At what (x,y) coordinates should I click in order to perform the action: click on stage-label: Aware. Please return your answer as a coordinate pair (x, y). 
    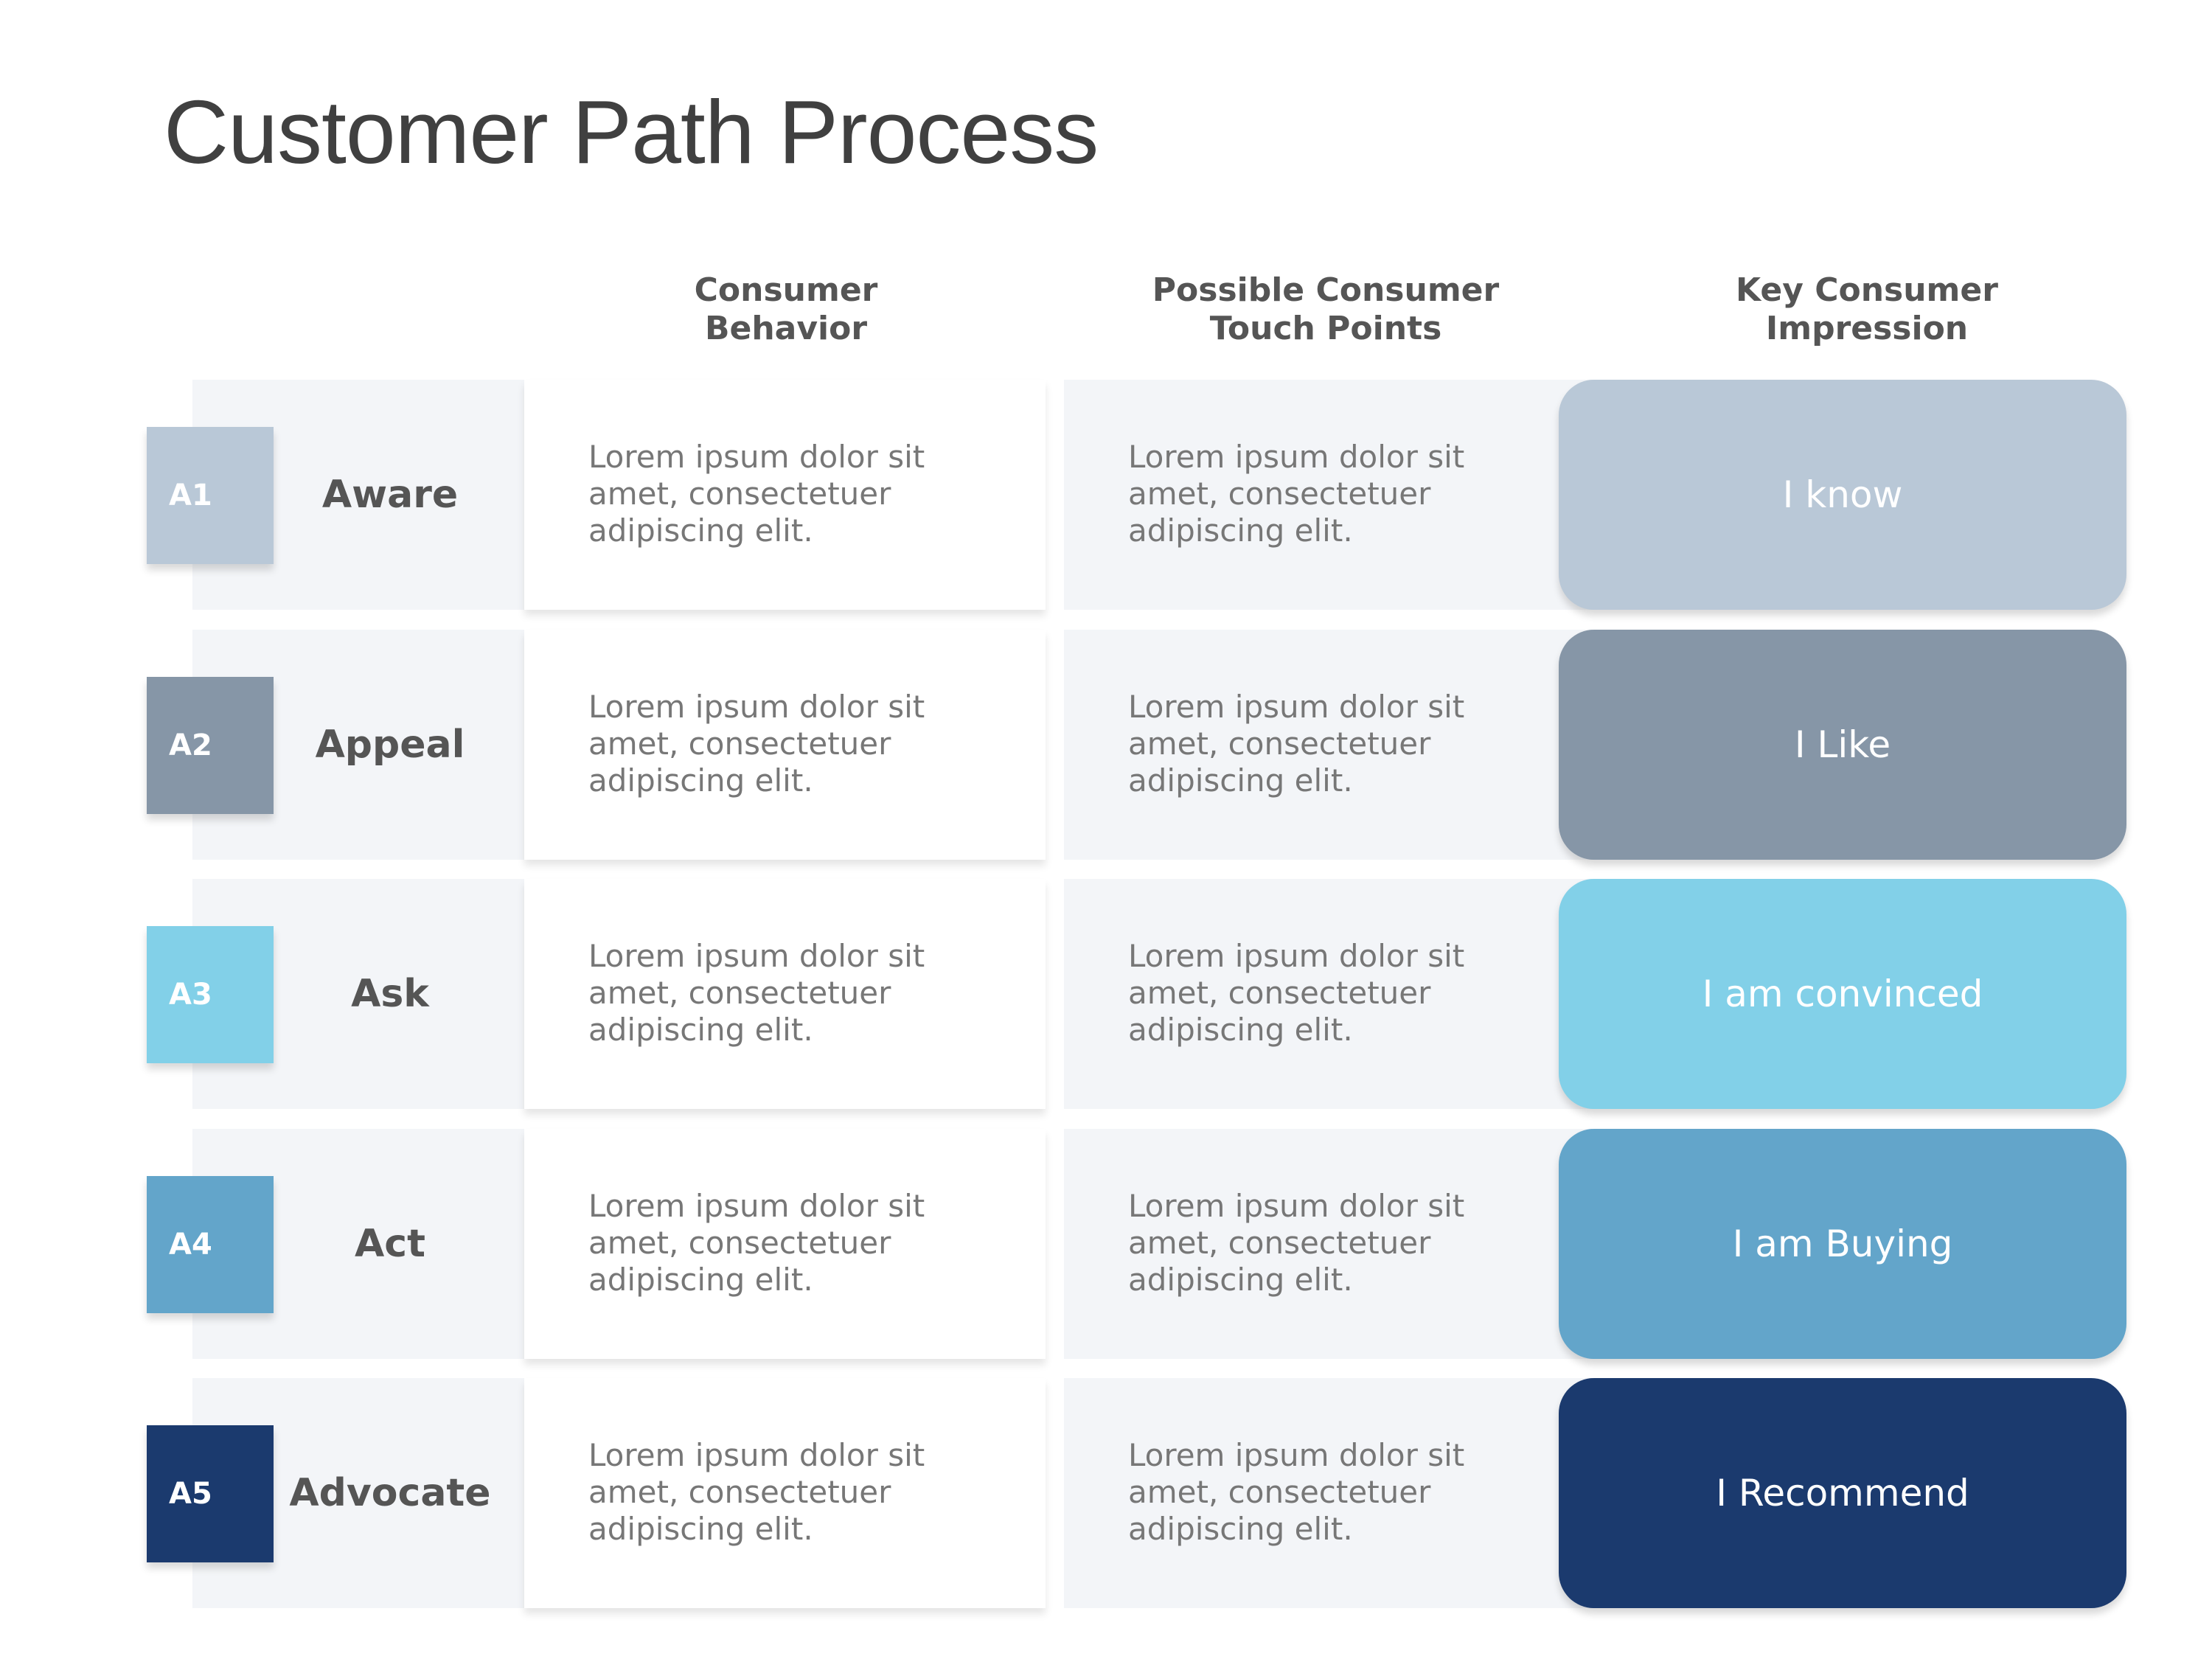
    Looking at the image, I should click on (390, 495).